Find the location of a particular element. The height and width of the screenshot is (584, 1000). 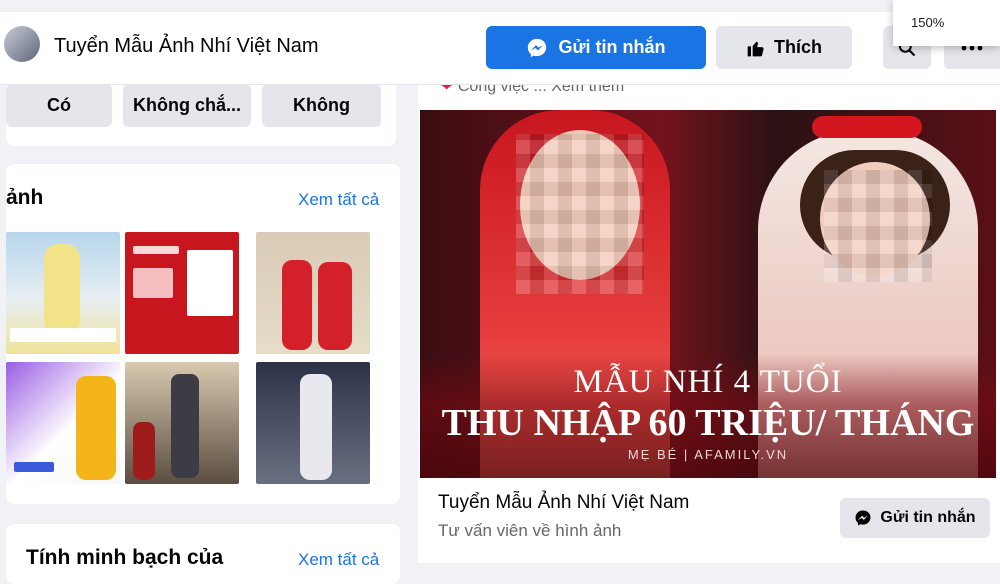

photo-inset is located at coordinates (210, 283).